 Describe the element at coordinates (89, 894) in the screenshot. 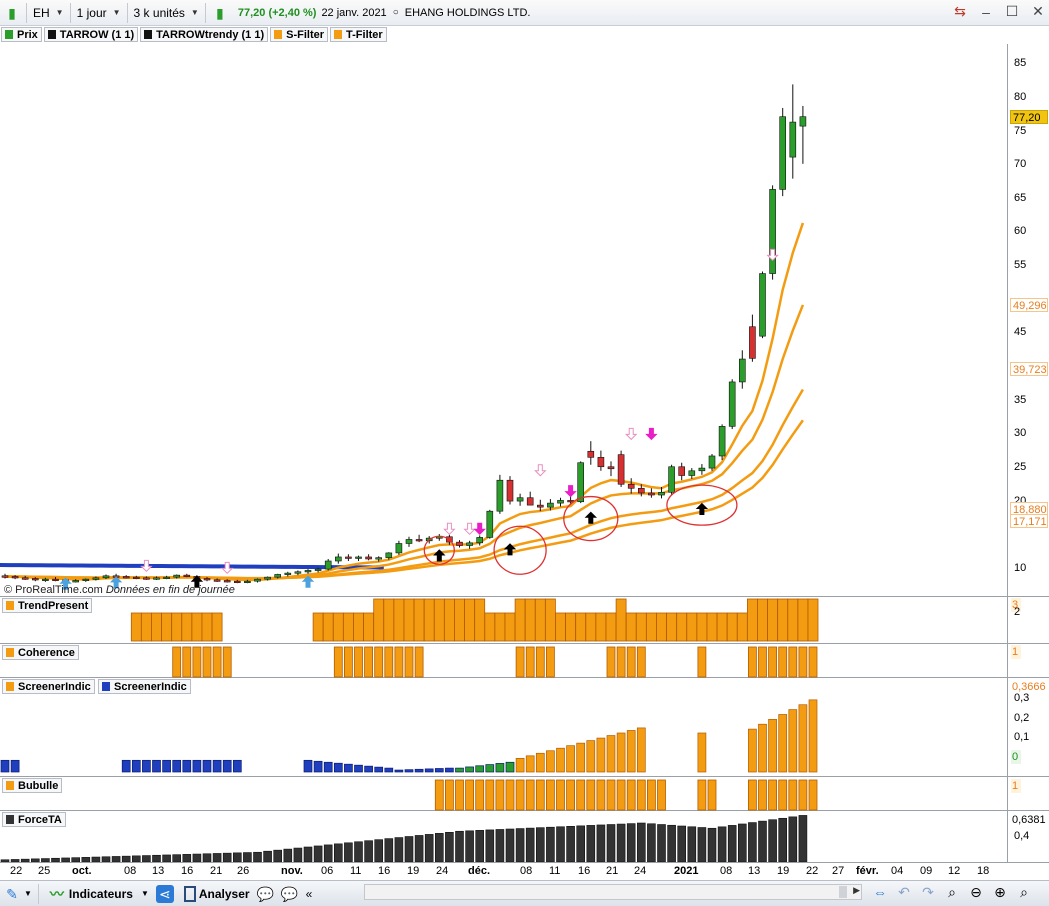

I see `indicators-button: 〰 Indicateurs` at that location.